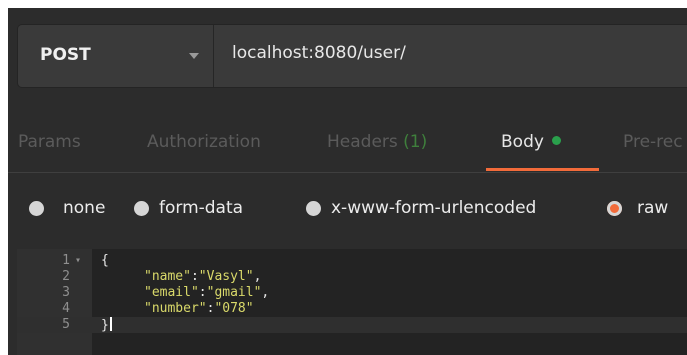 The image size is (687, 355). I want to click on editor-line: 3 "email":"gmail",, so click(166, 292).